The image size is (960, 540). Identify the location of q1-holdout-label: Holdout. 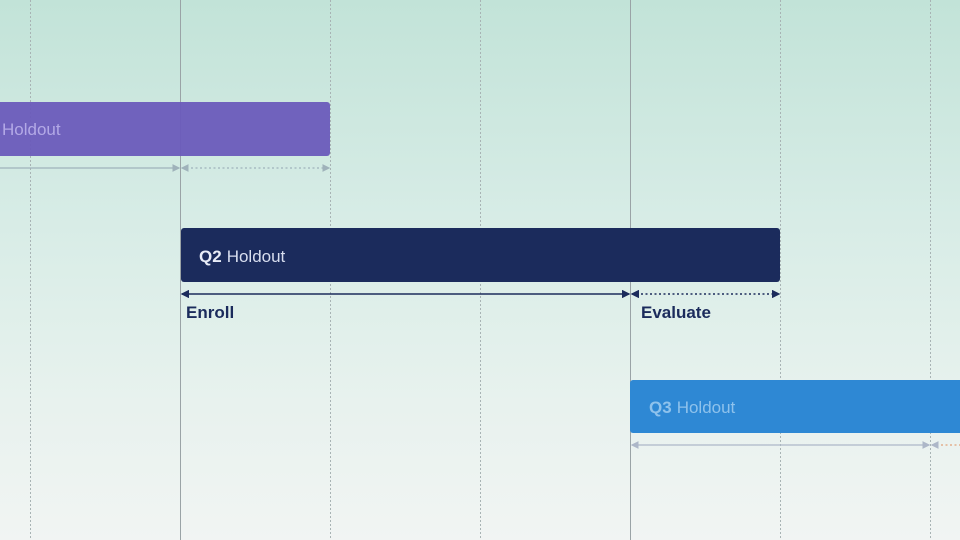
(31, 129).